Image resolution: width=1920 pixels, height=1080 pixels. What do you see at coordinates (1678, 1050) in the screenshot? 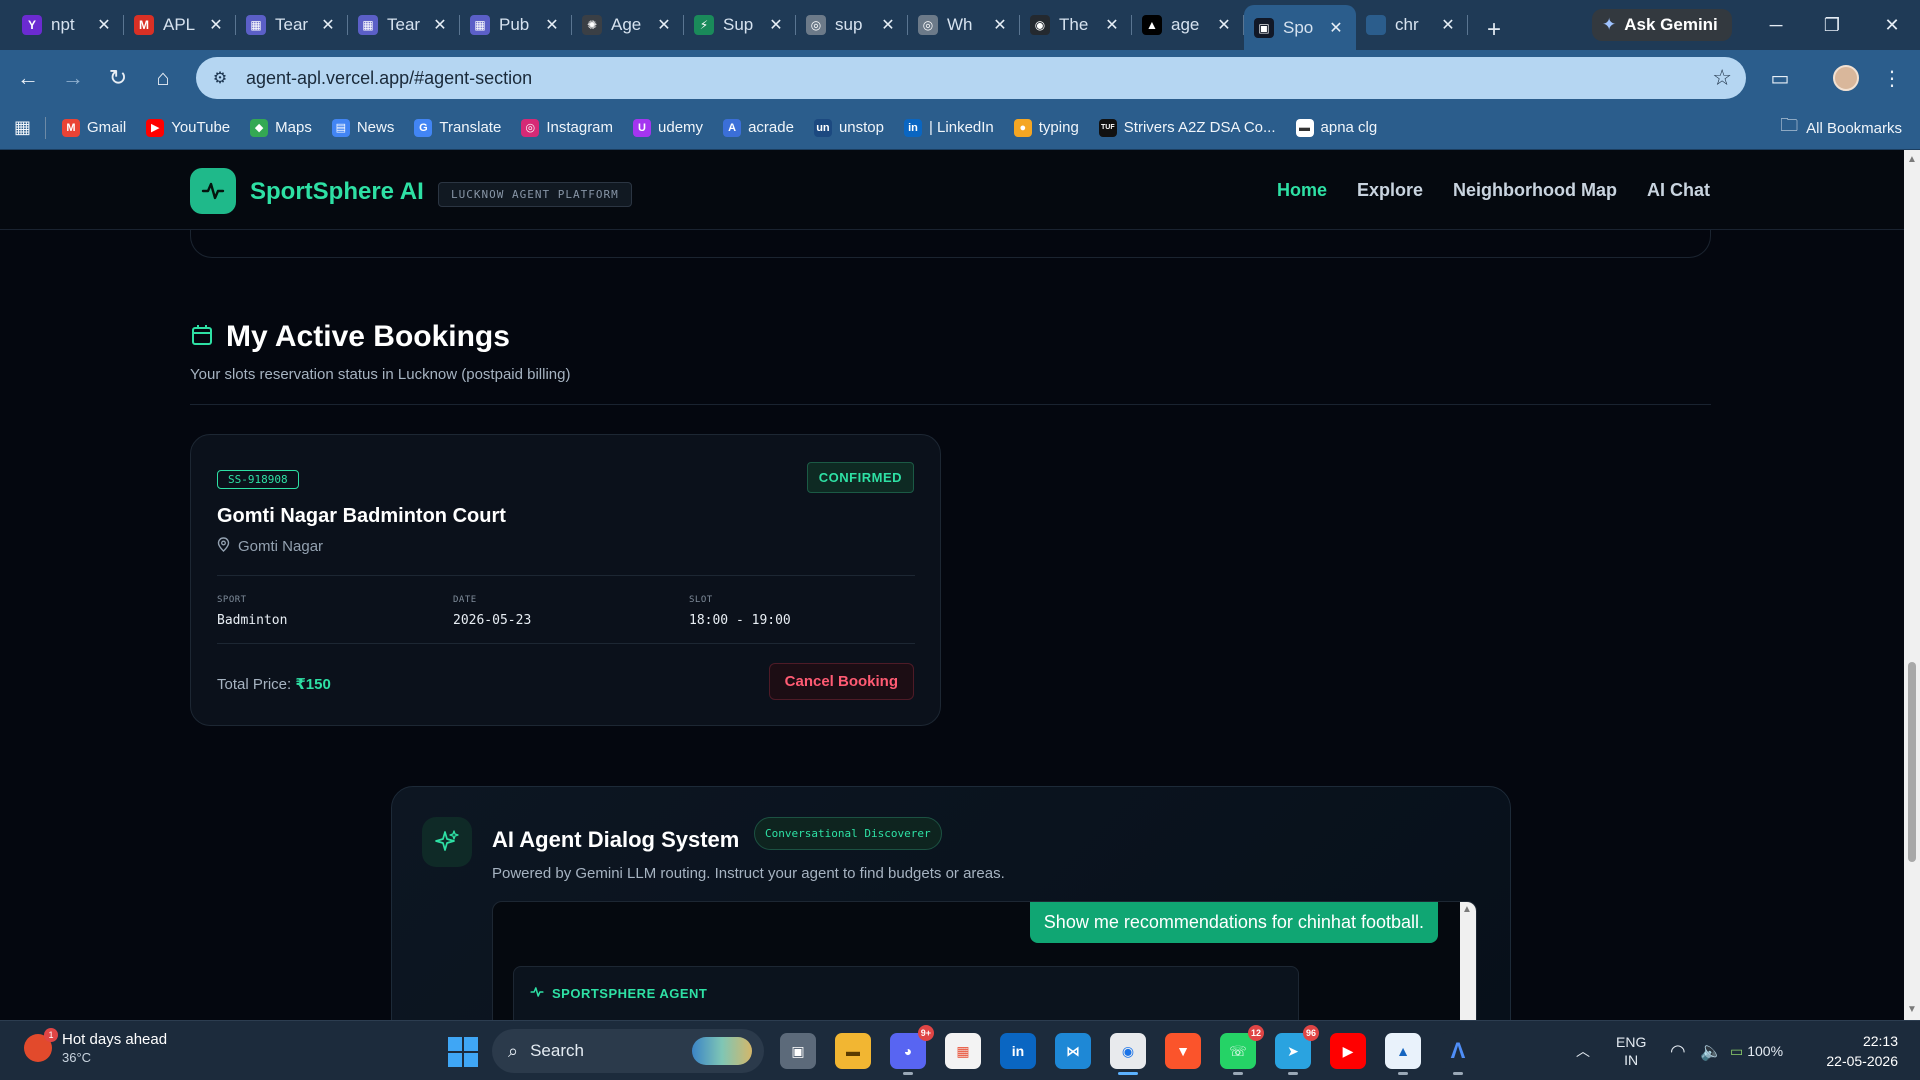
I see `wifi-icon: ◠` at bounding box center [1678, 1050].